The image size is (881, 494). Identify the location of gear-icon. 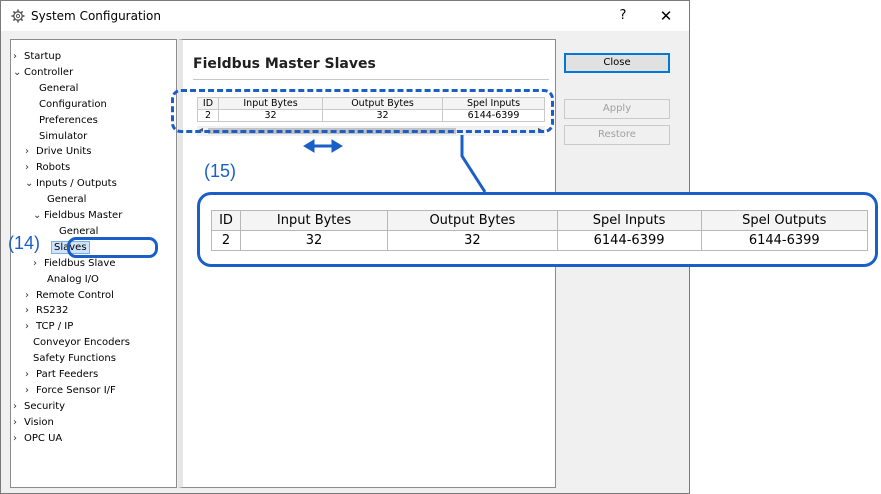
(18, 16).